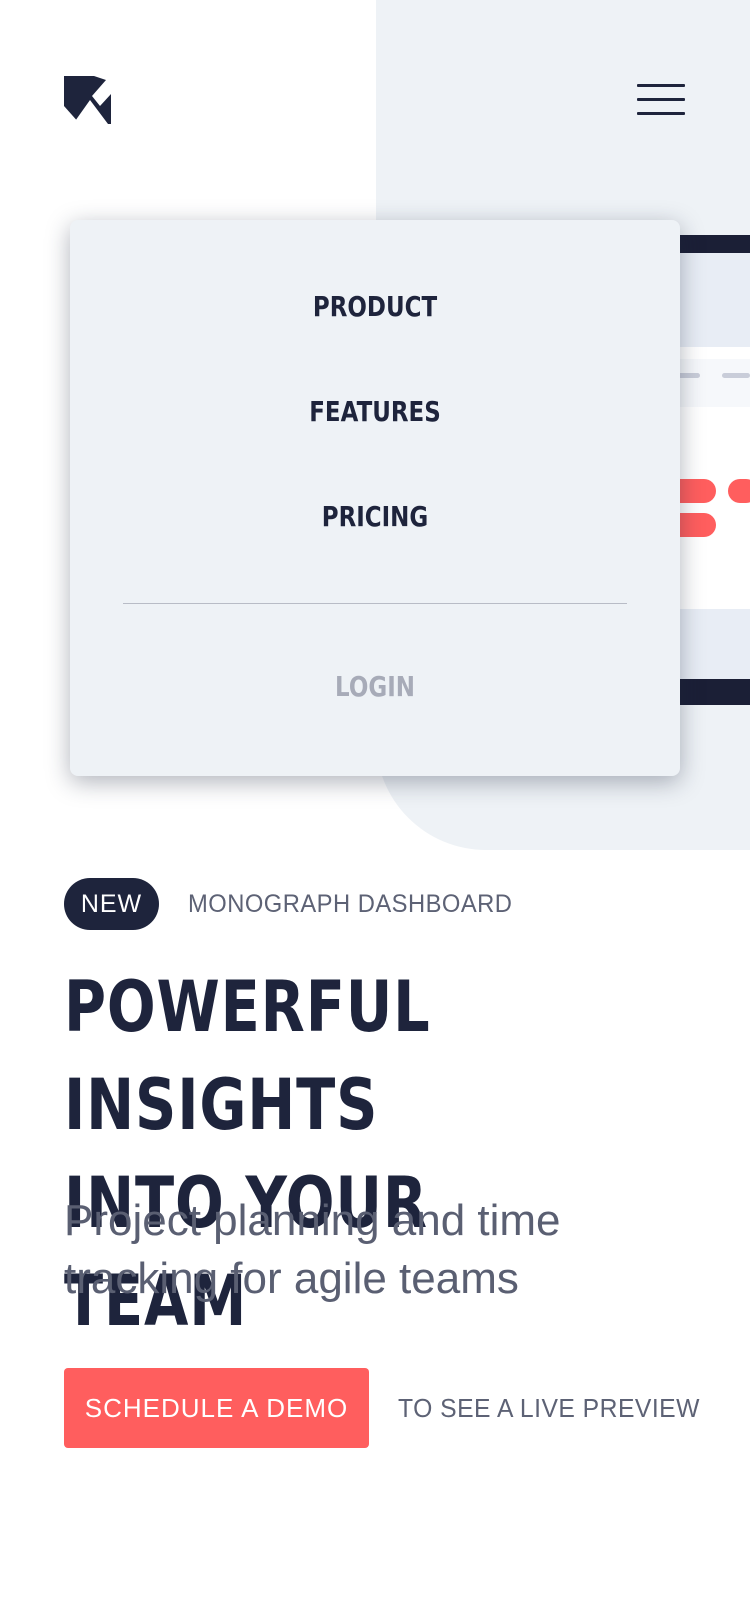 This screenshot has height=1600, width=750. Describe the element at coordinates (291, 1278) in the screenshot. I see `hero-subline-line2: tracking for agile teams` at that location.